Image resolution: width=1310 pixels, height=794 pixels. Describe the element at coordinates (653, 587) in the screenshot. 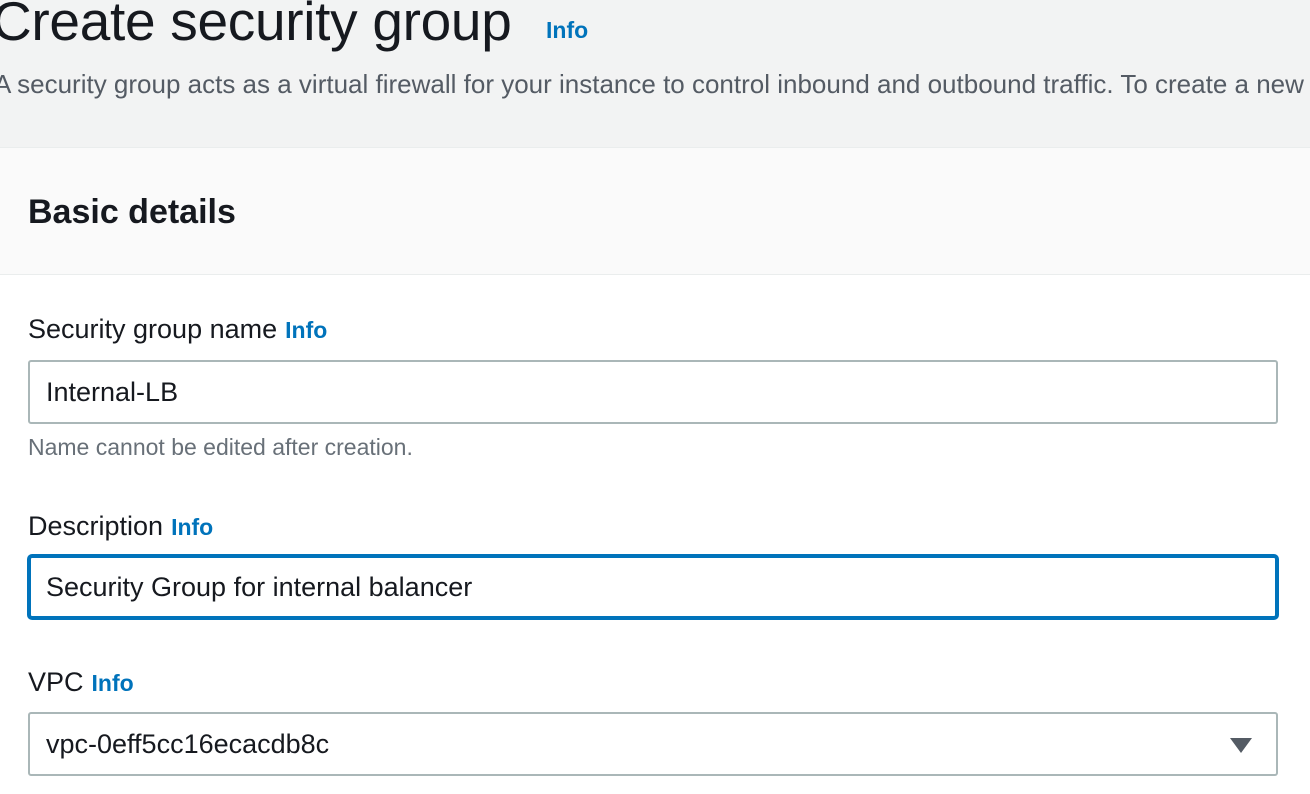

I see `description-input` at that location.